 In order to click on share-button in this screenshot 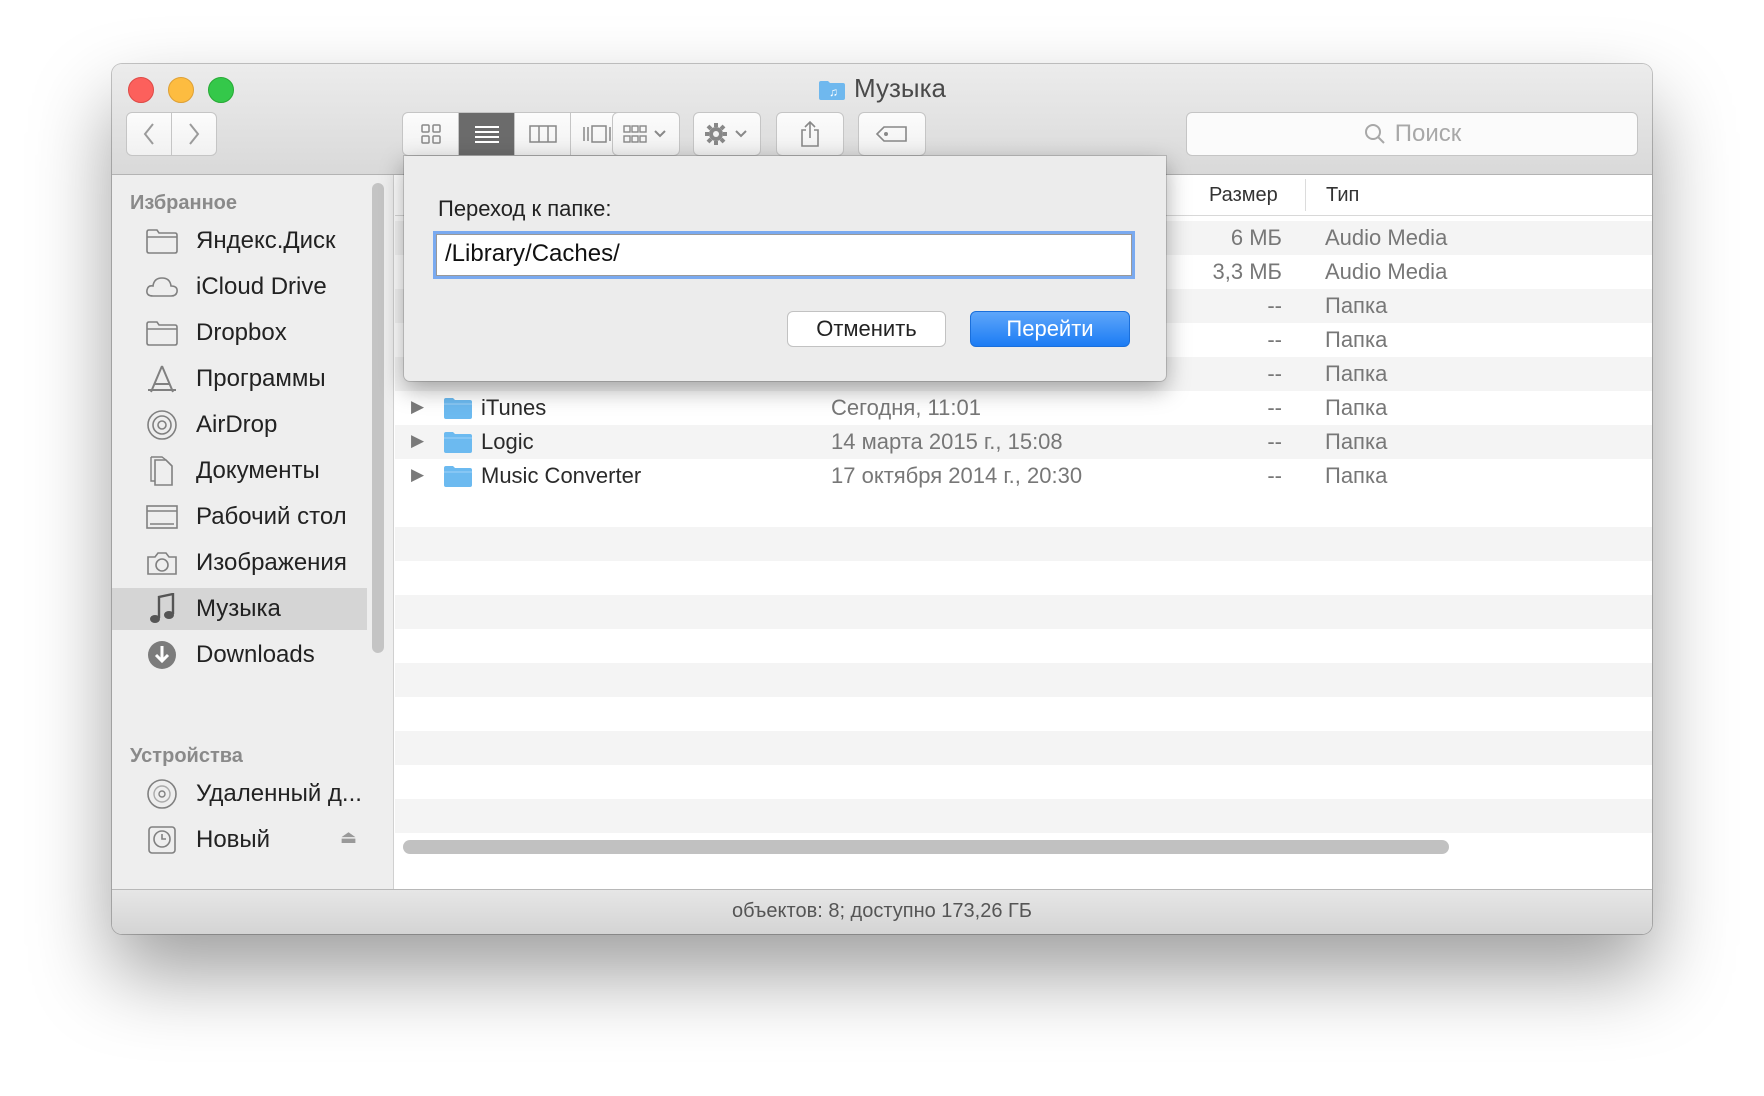, I will do `click(810, 134)`.